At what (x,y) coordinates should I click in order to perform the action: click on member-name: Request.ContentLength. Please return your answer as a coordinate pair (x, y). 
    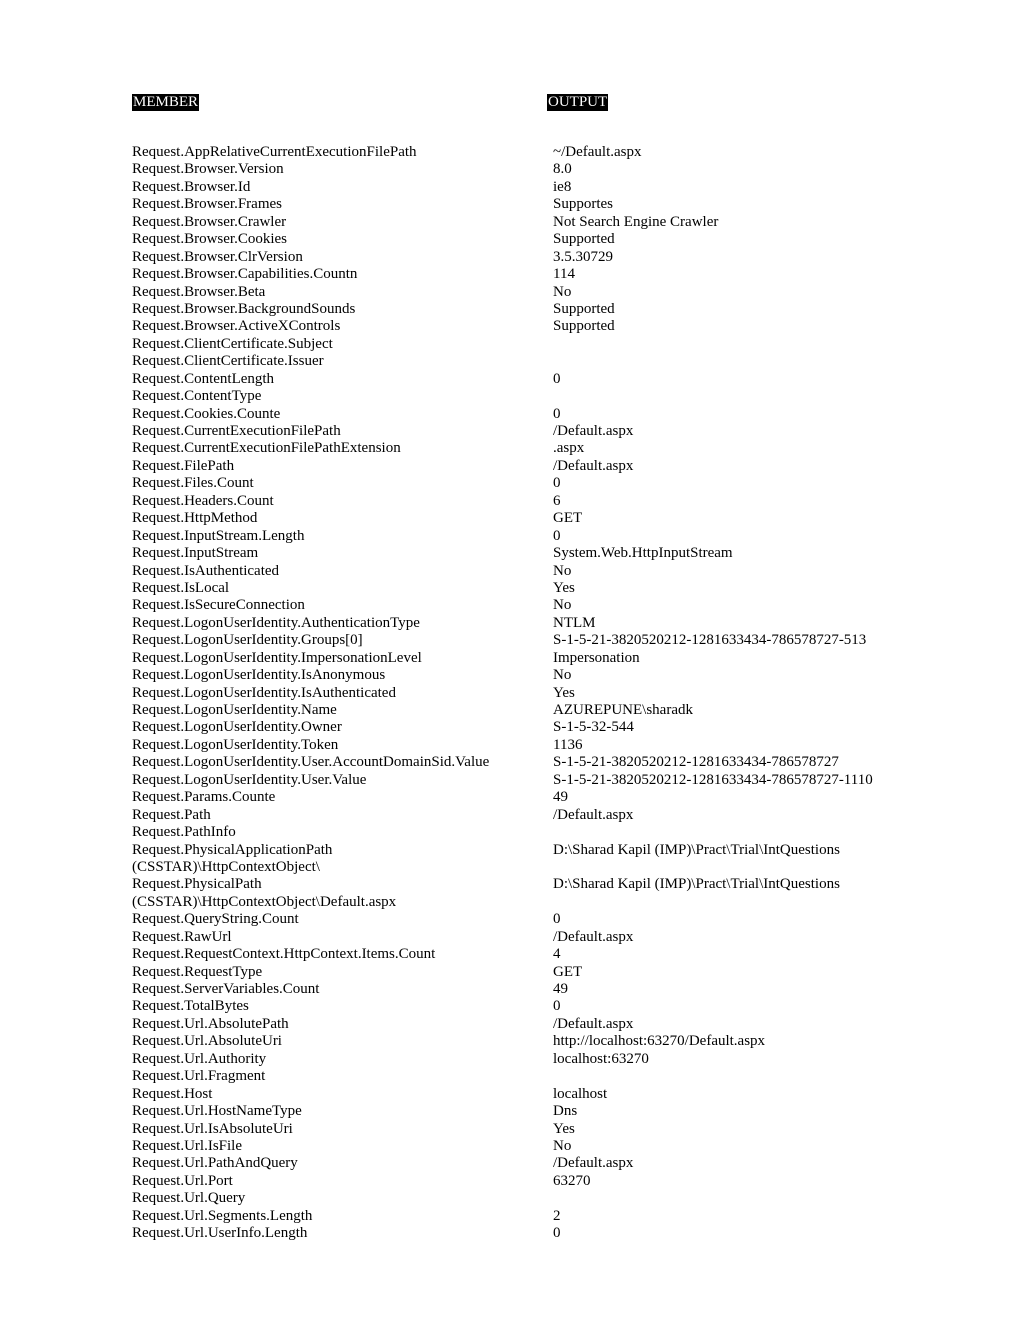
    Looking at the image, I should click on (203, 378).